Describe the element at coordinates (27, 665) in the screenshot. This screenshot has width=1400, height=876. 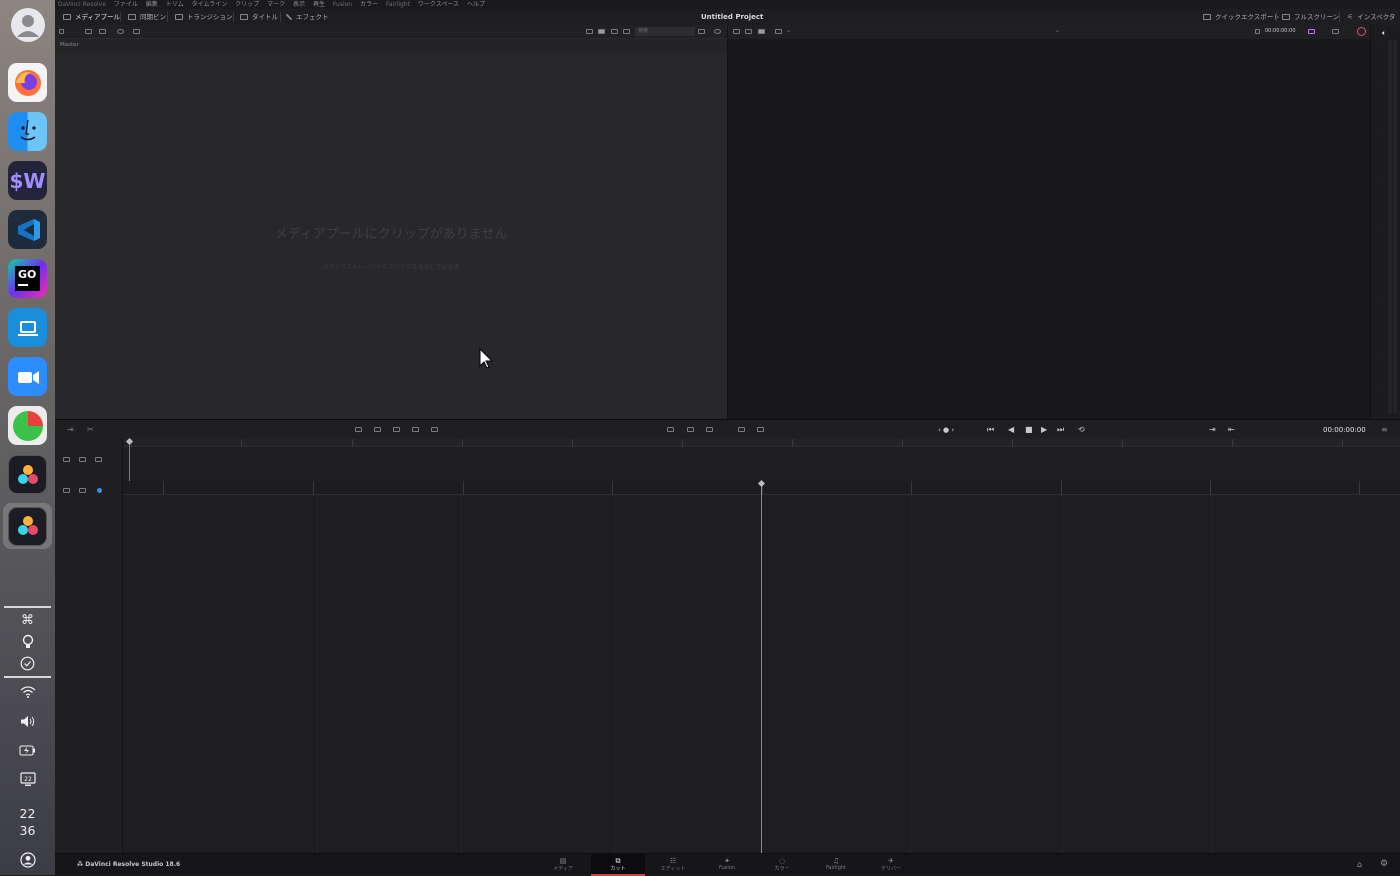
I see `checkmark-circle-icon` at that location.